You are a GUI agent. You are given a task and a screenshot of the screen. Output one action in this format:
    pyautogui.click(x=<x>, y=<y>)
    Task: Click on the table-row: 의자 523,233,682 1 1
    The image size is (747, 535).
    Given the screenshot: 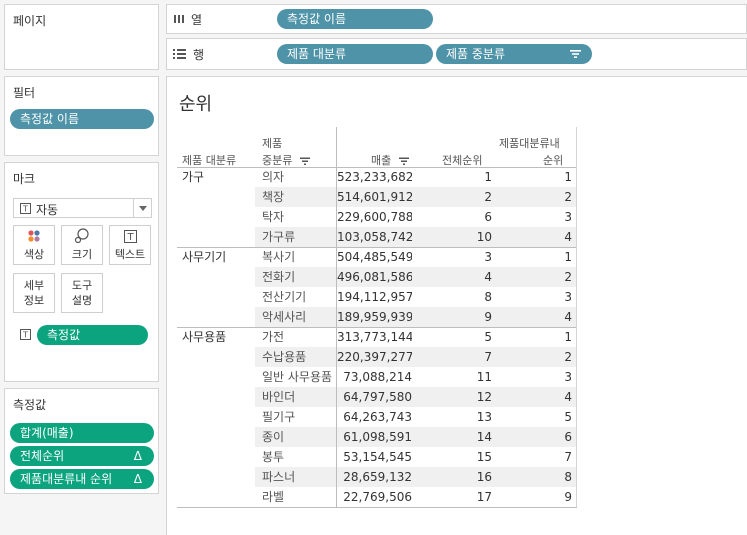 What is the action you would take?
    pyautogui.click(x=377, y=177)
    